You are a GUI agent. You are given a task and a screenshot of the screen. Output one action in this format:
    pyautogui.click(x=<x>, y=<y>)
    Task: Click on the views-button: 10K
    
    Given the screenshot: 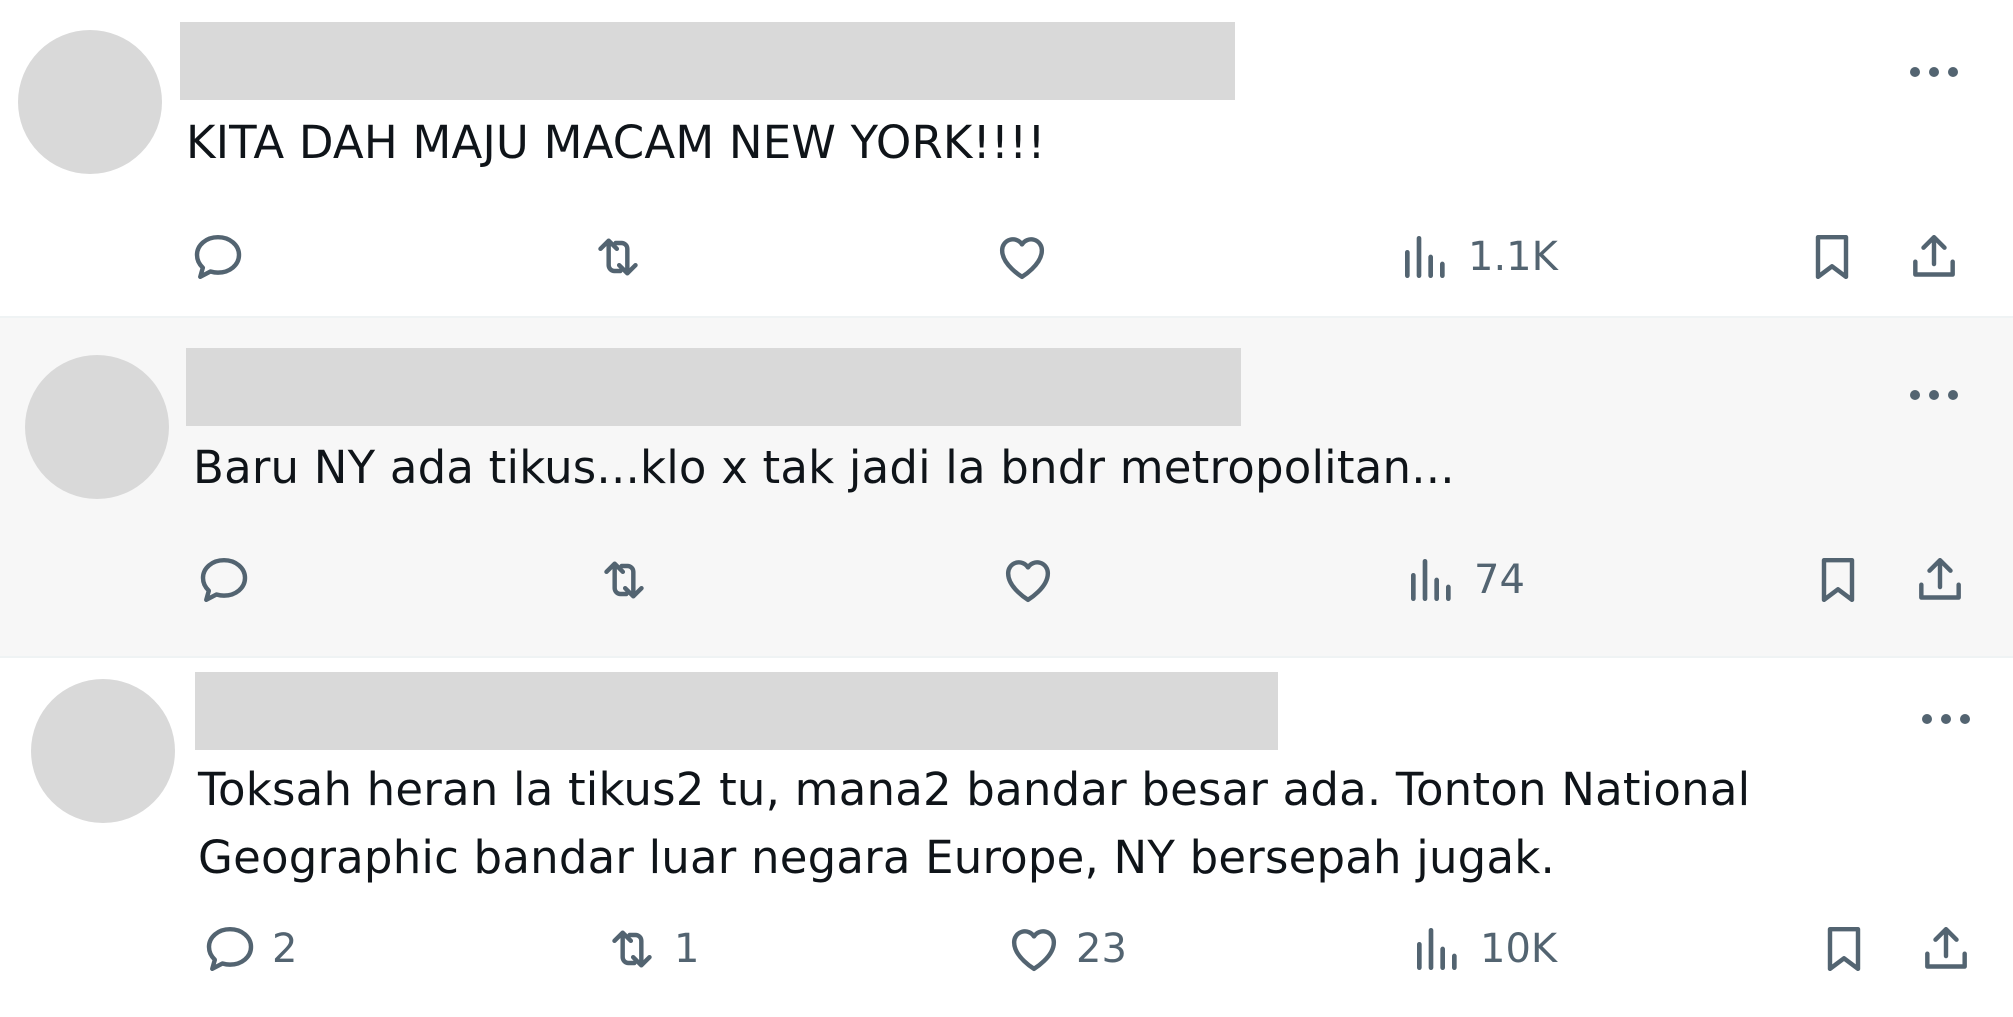 What is the action you would take?
    pyautogui.click(x=1483, y=949)
    